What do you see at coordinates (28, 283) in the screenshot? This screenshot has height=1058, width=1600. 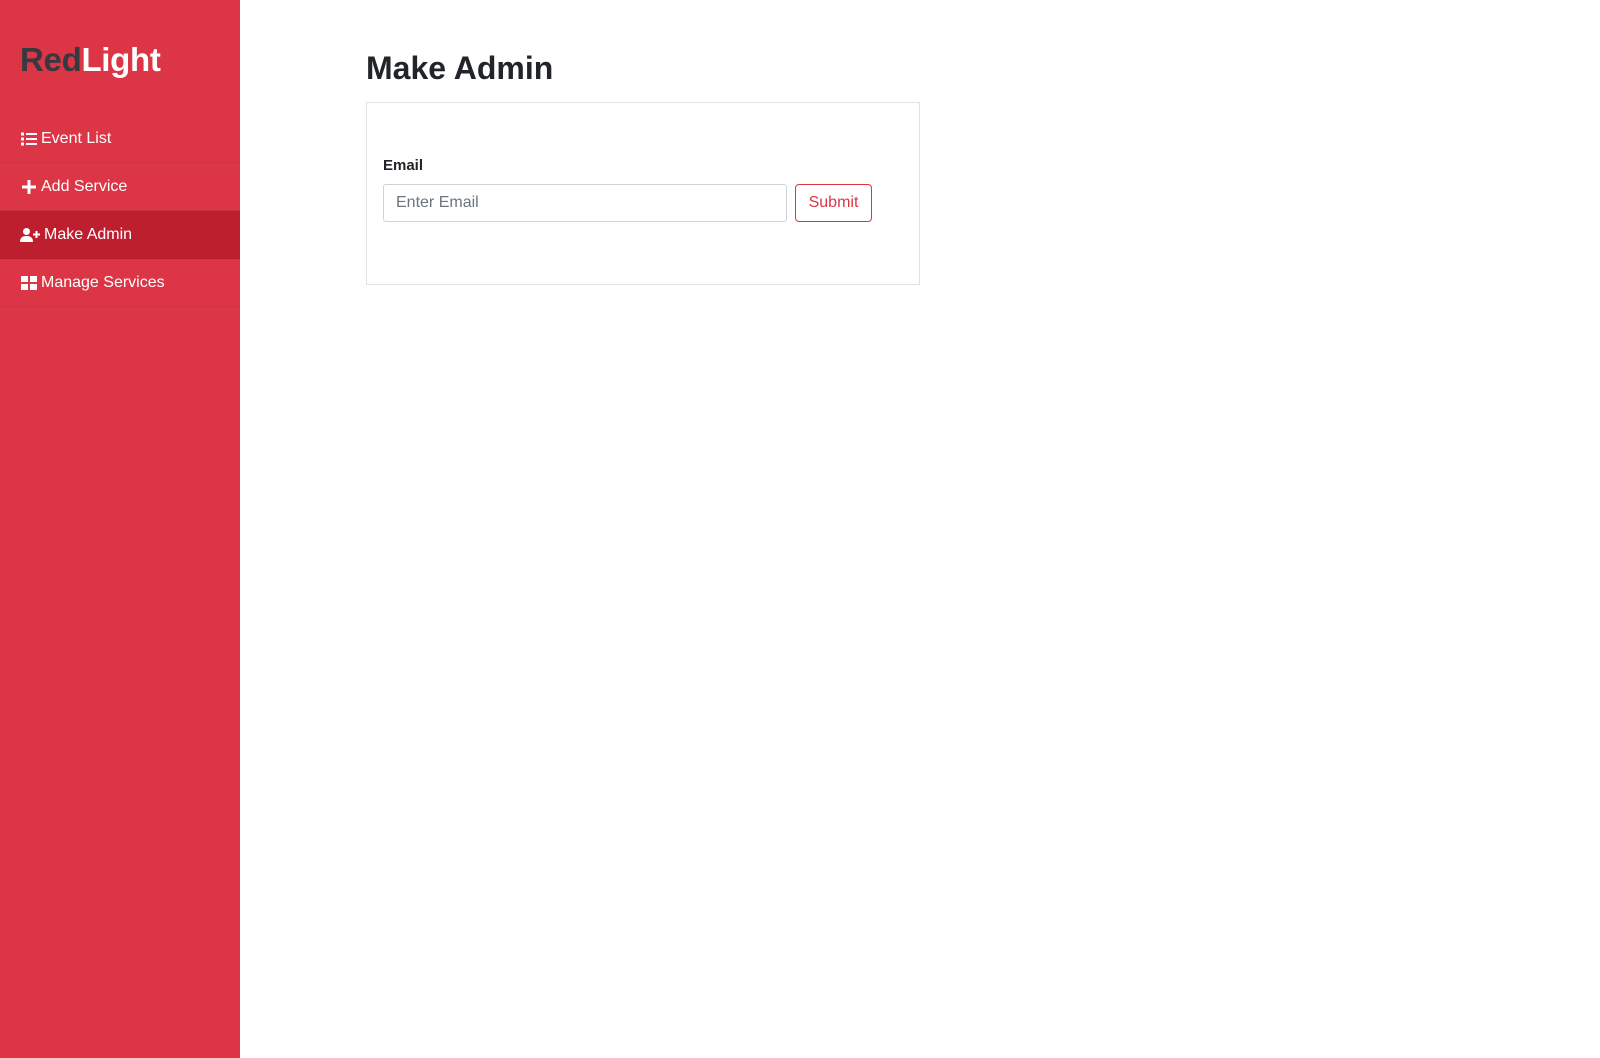 I see `grid-icon` at bounding box center [28, 283].